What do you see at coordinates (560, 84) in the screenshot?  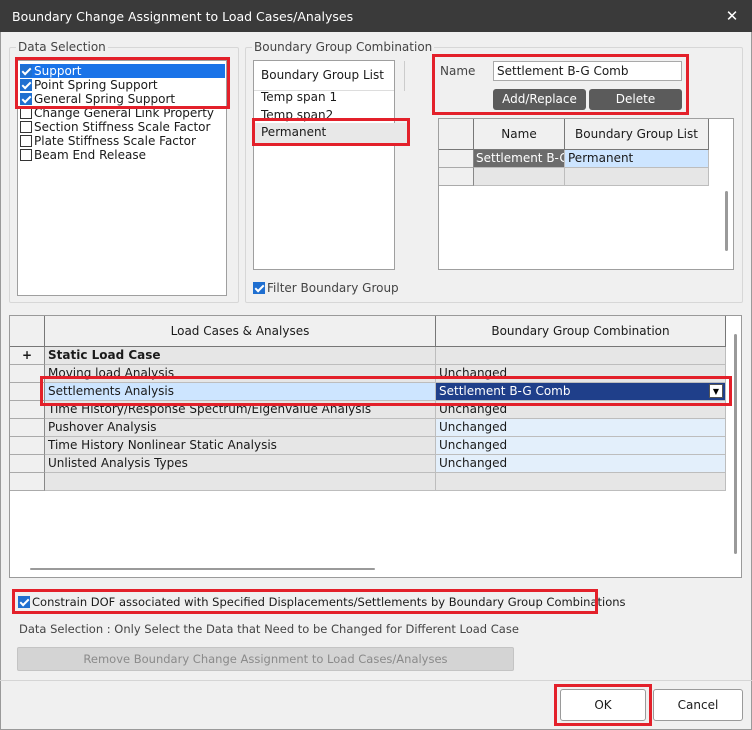 I see `highlight-box-name` at bounding box center [560, 84].